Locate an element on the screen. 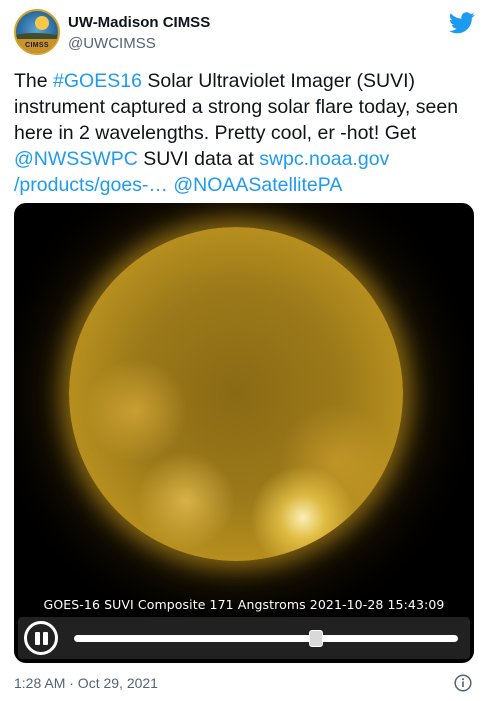 This screenshot has width=487, height=701. progress-slider is located at coordinates (266, 638).